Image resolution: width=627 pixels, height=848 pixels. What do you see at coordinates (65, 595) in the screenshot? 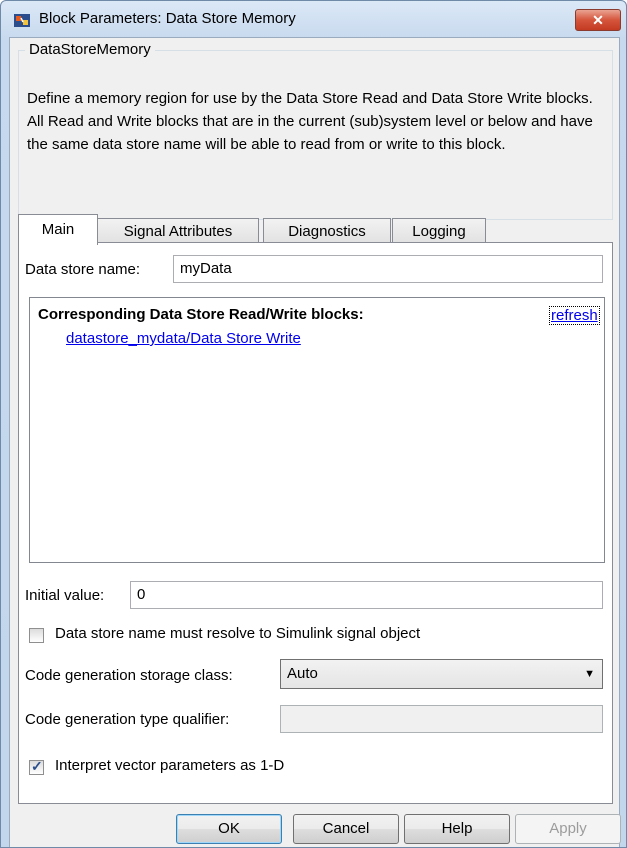
I see `initial-value-label: Initial value:` at bounding box center [65, 595].